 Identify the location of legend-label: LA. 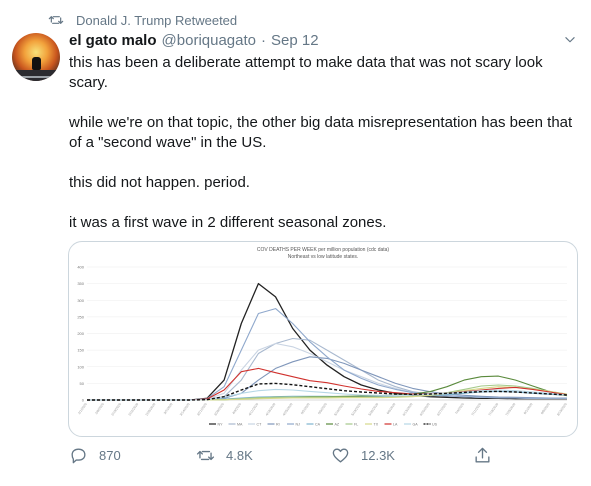
(395, 424).